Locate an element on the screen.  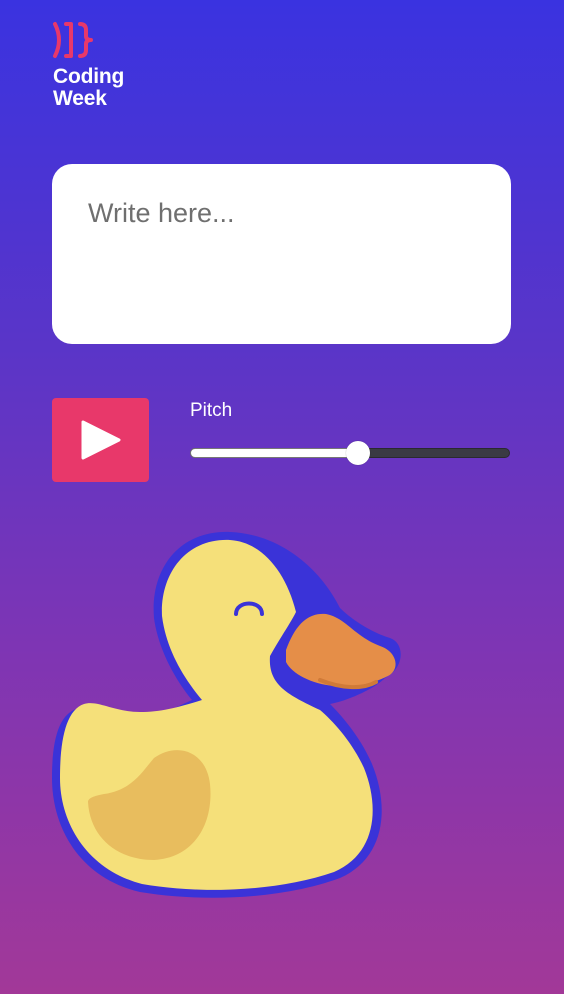
brackets-logo-icon is located at coordinates (73, 40).